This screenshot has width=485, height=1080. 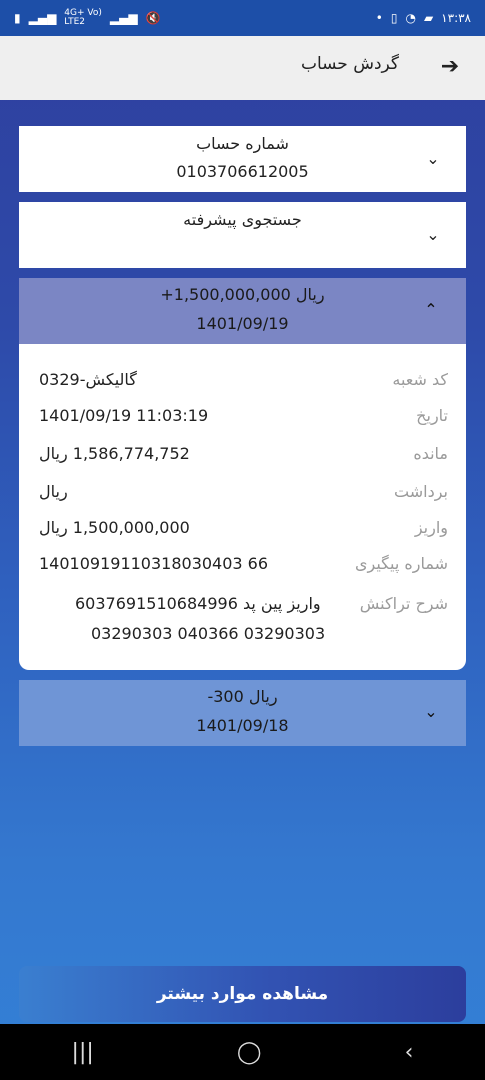 What do you see at coordinates (428, 18) in the screenshot?
I see `message-icon: ▰` at bounding box center [428, 18].